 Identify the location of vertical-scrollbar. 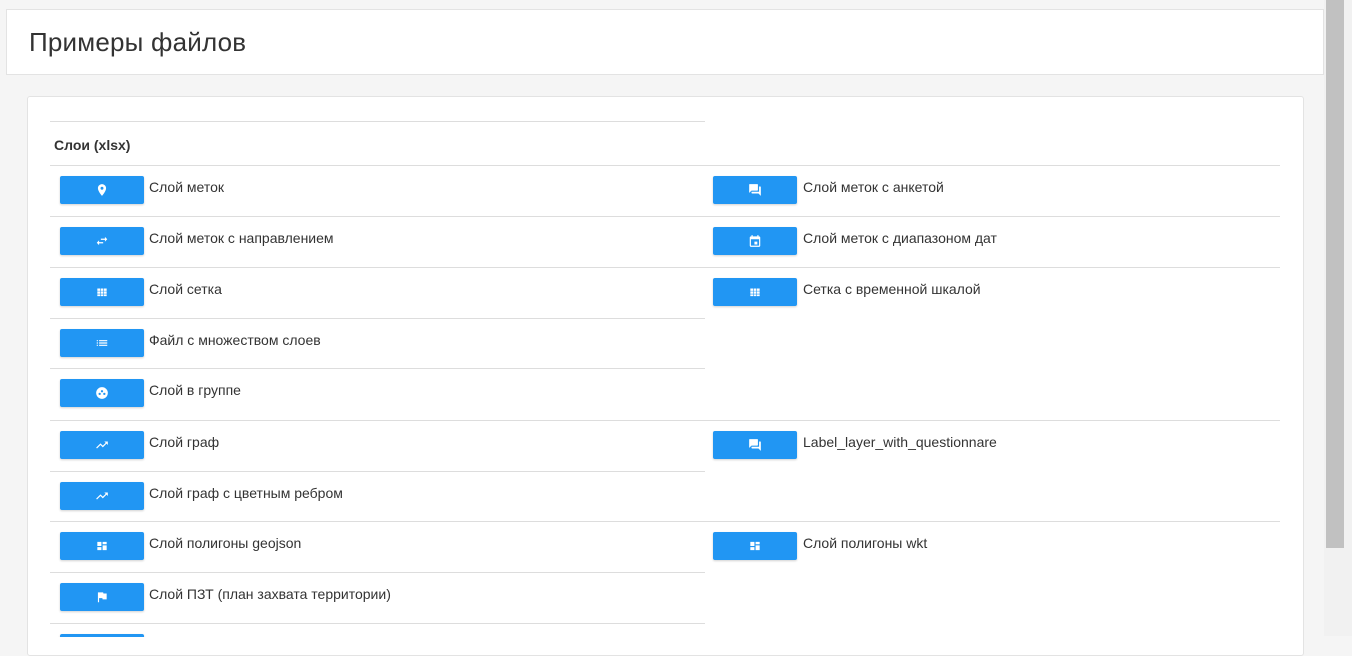
(1338, 318).